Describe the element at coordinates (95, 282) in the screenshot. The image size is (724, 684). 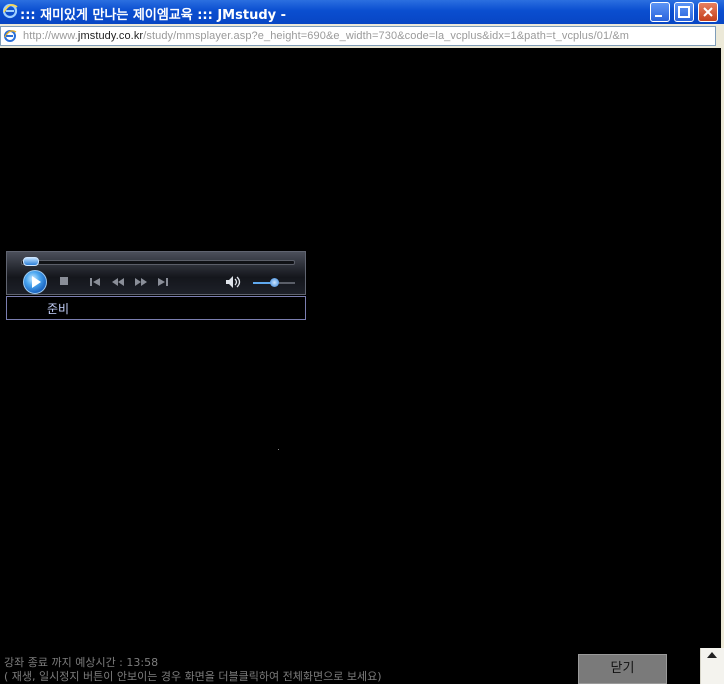
I see `previous-icon` at that location.